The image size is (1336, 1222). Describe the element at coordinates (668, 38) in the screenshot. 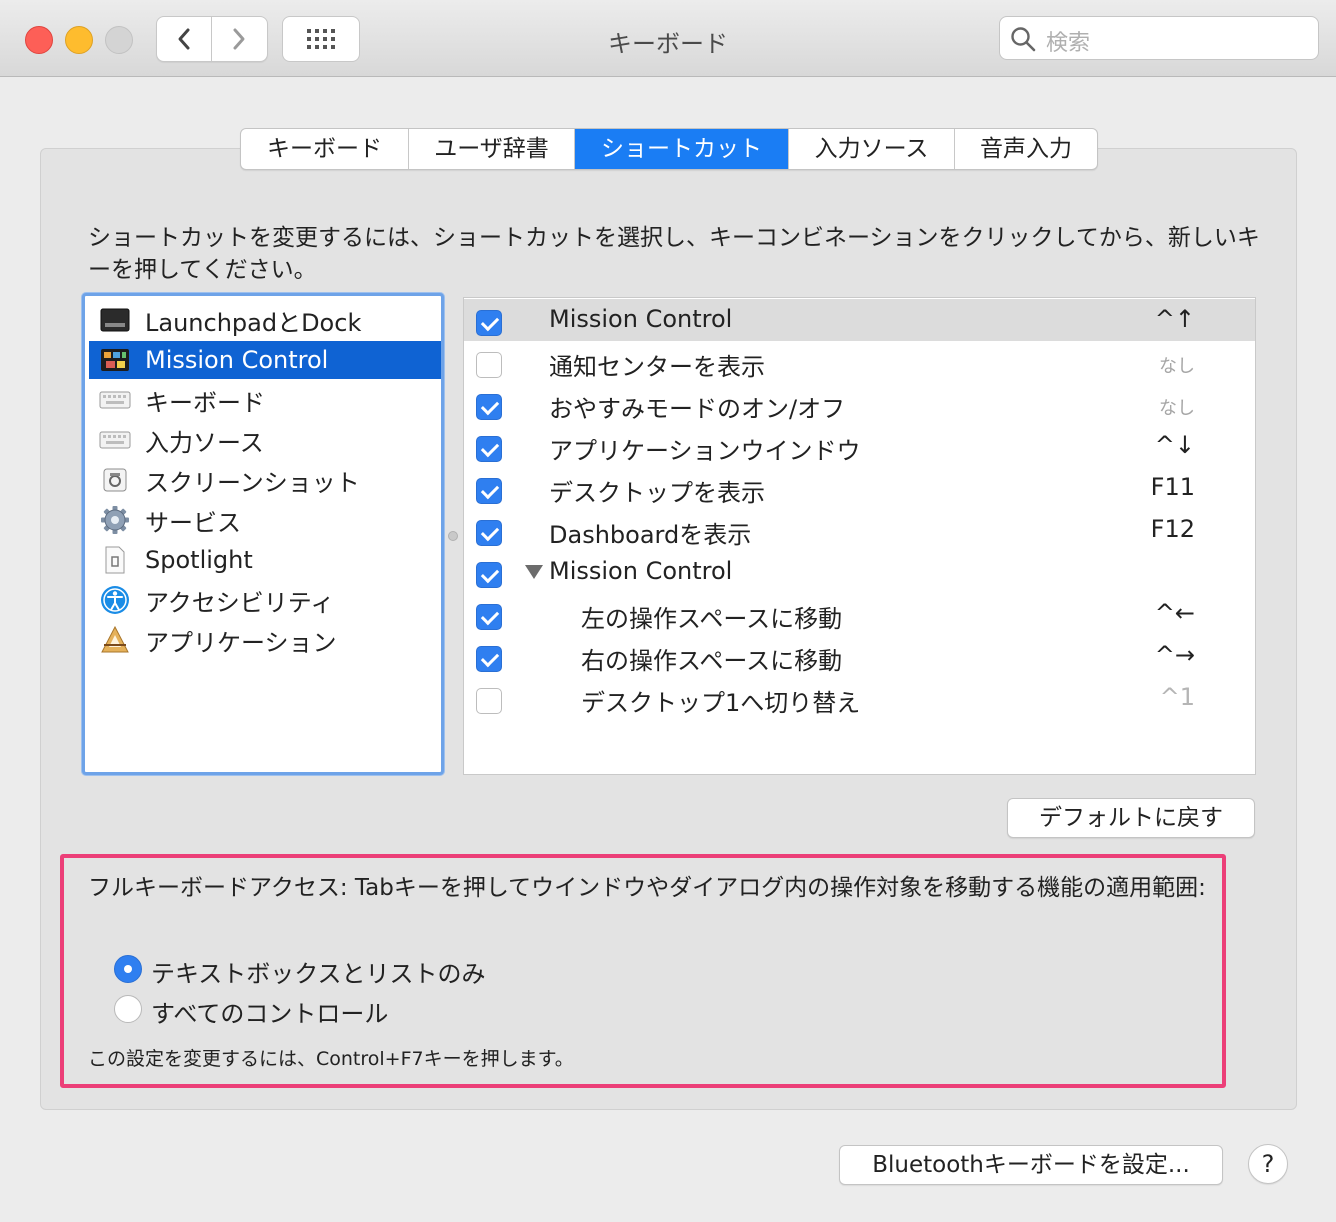

I see `title-bar: キーボード 検索` at that location.